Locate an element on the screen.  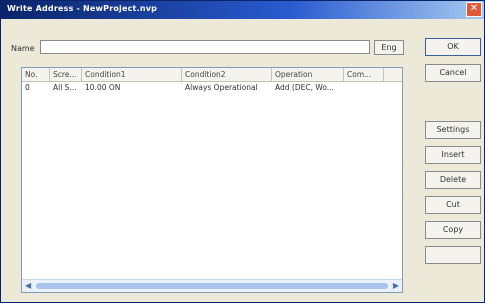
cancel-button: Cancel is located at coordinates (453, 73).